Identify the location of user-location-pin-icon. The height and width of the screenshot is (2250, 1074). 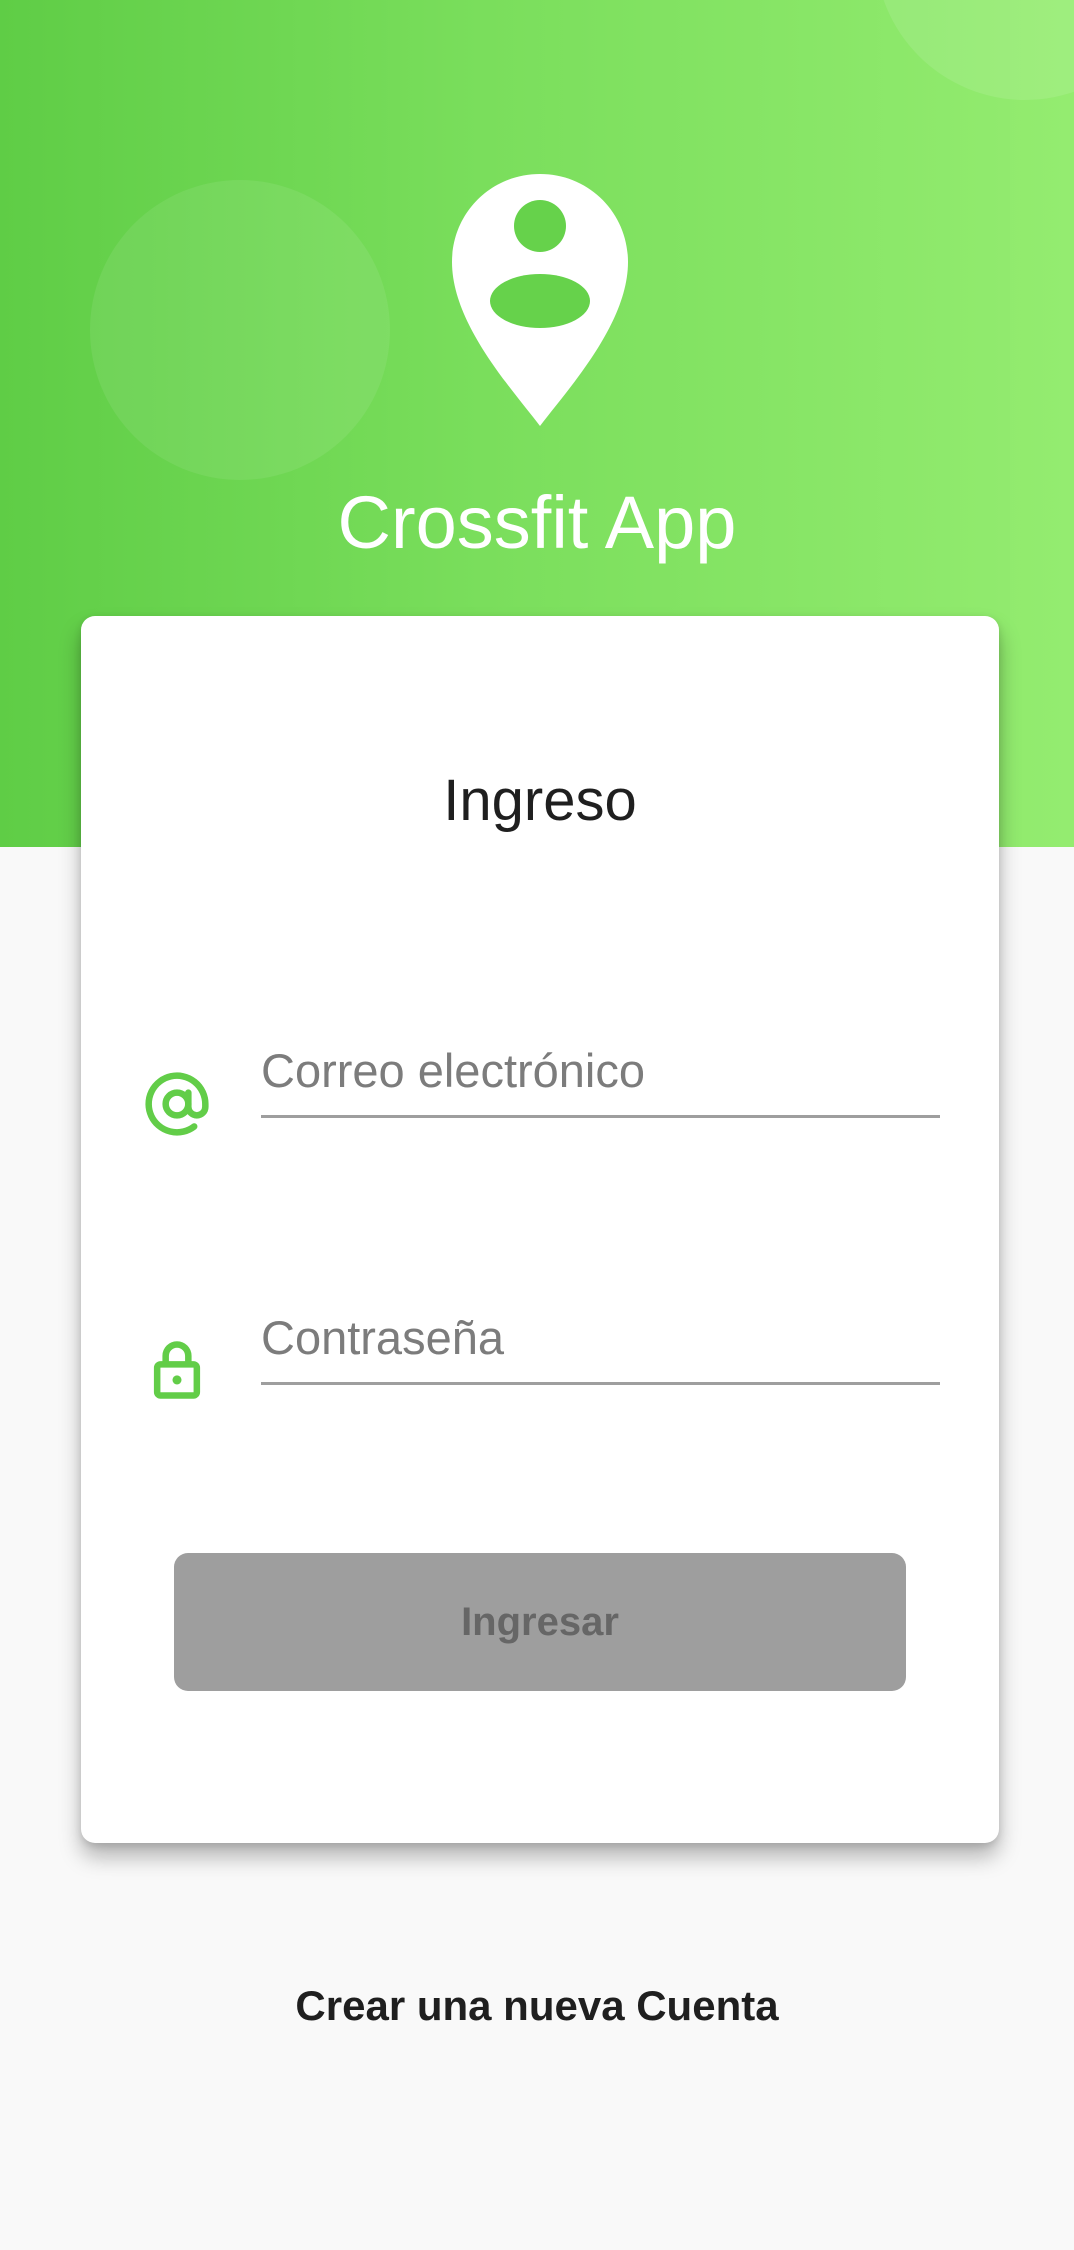
(540, 300).